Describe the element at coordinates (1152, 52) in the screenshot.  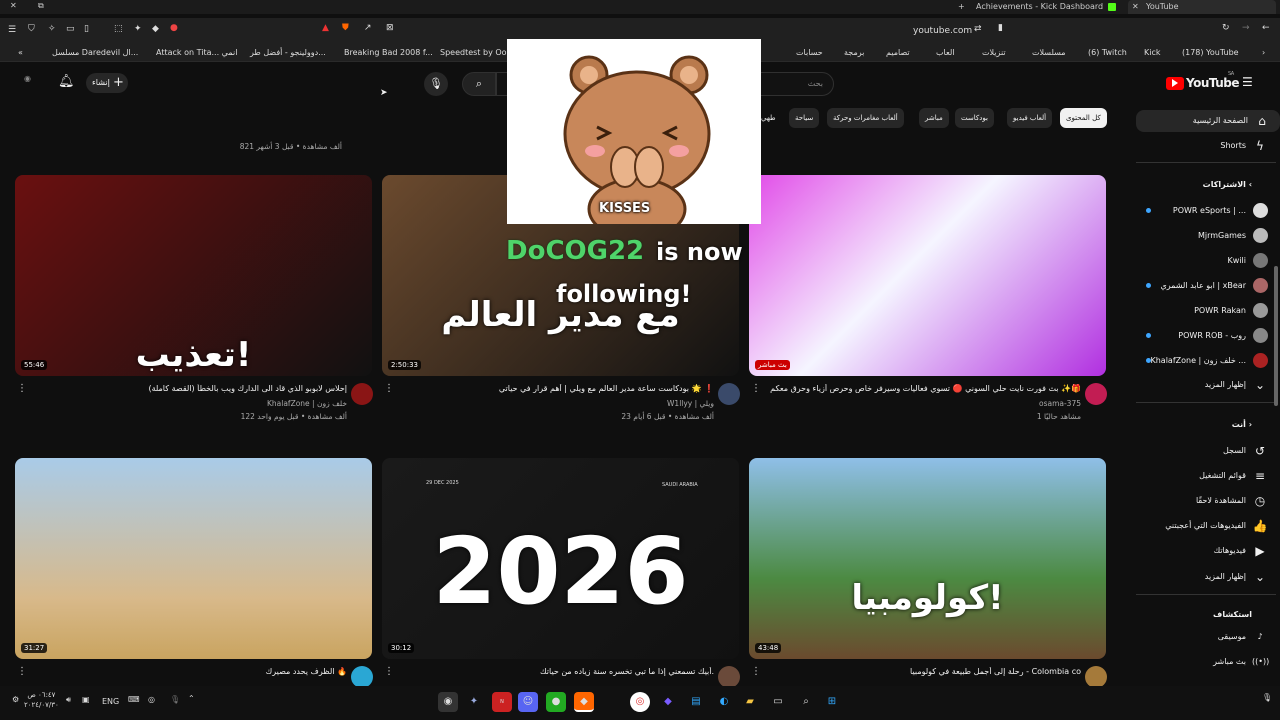
I see `bookmark-item: Kick` at that location.